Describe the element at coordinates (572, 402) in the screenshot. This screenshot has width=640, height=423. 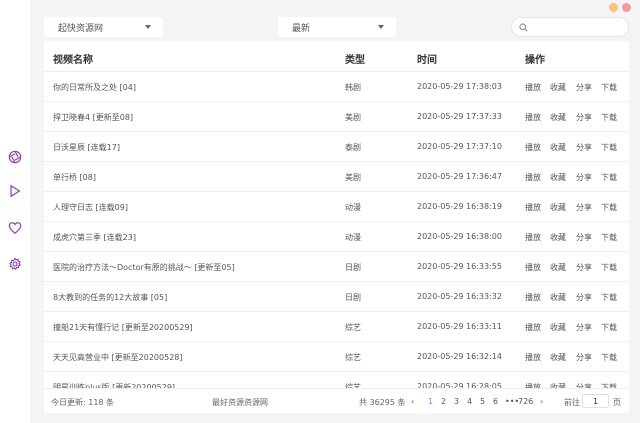
I see `goto-label: 前往` at that location.